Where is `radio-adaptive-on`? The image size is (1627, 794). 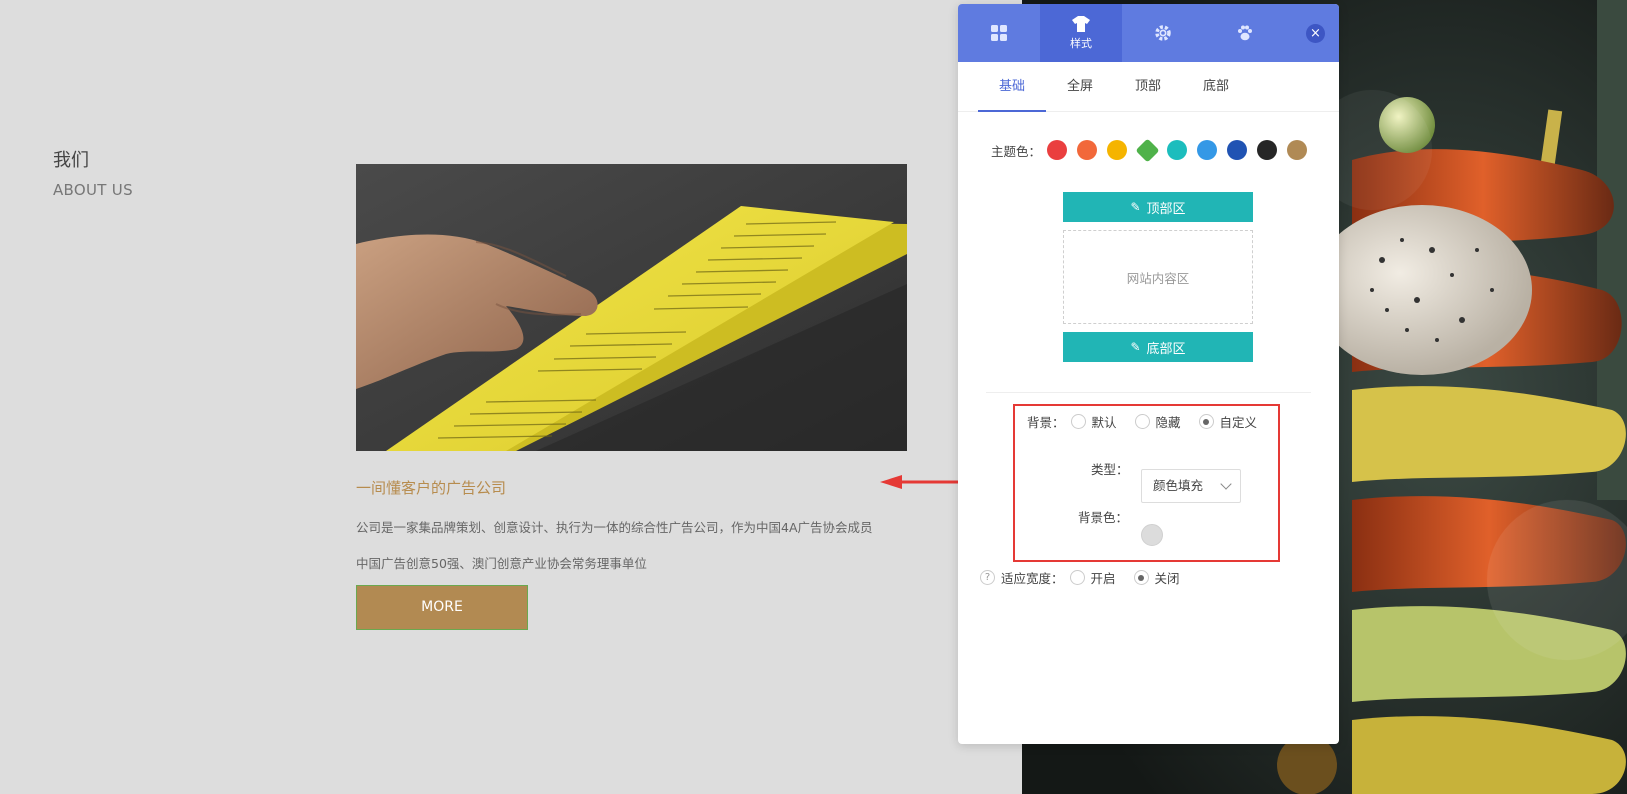
radio-adaptive-on is located at coordinates (1077, 577).